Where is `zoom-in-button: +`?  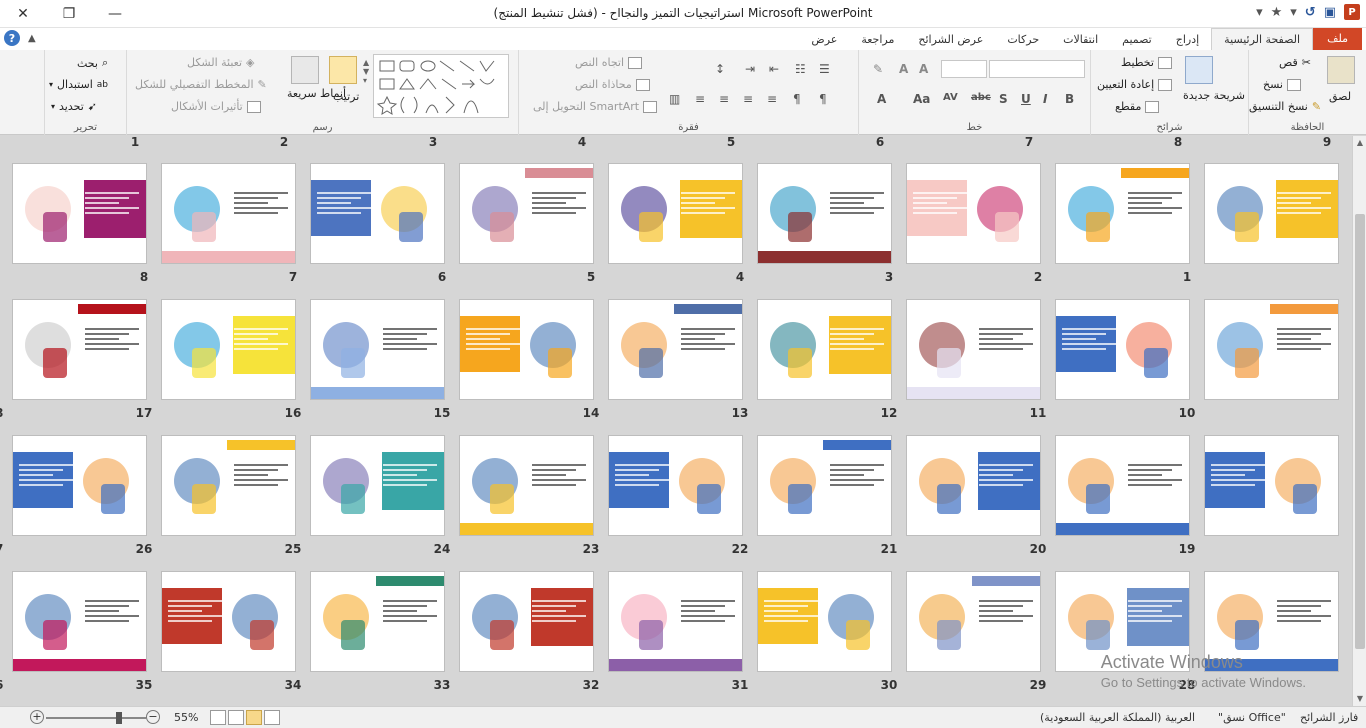 zoom-in-button: + is located at coordinates (37, 717).